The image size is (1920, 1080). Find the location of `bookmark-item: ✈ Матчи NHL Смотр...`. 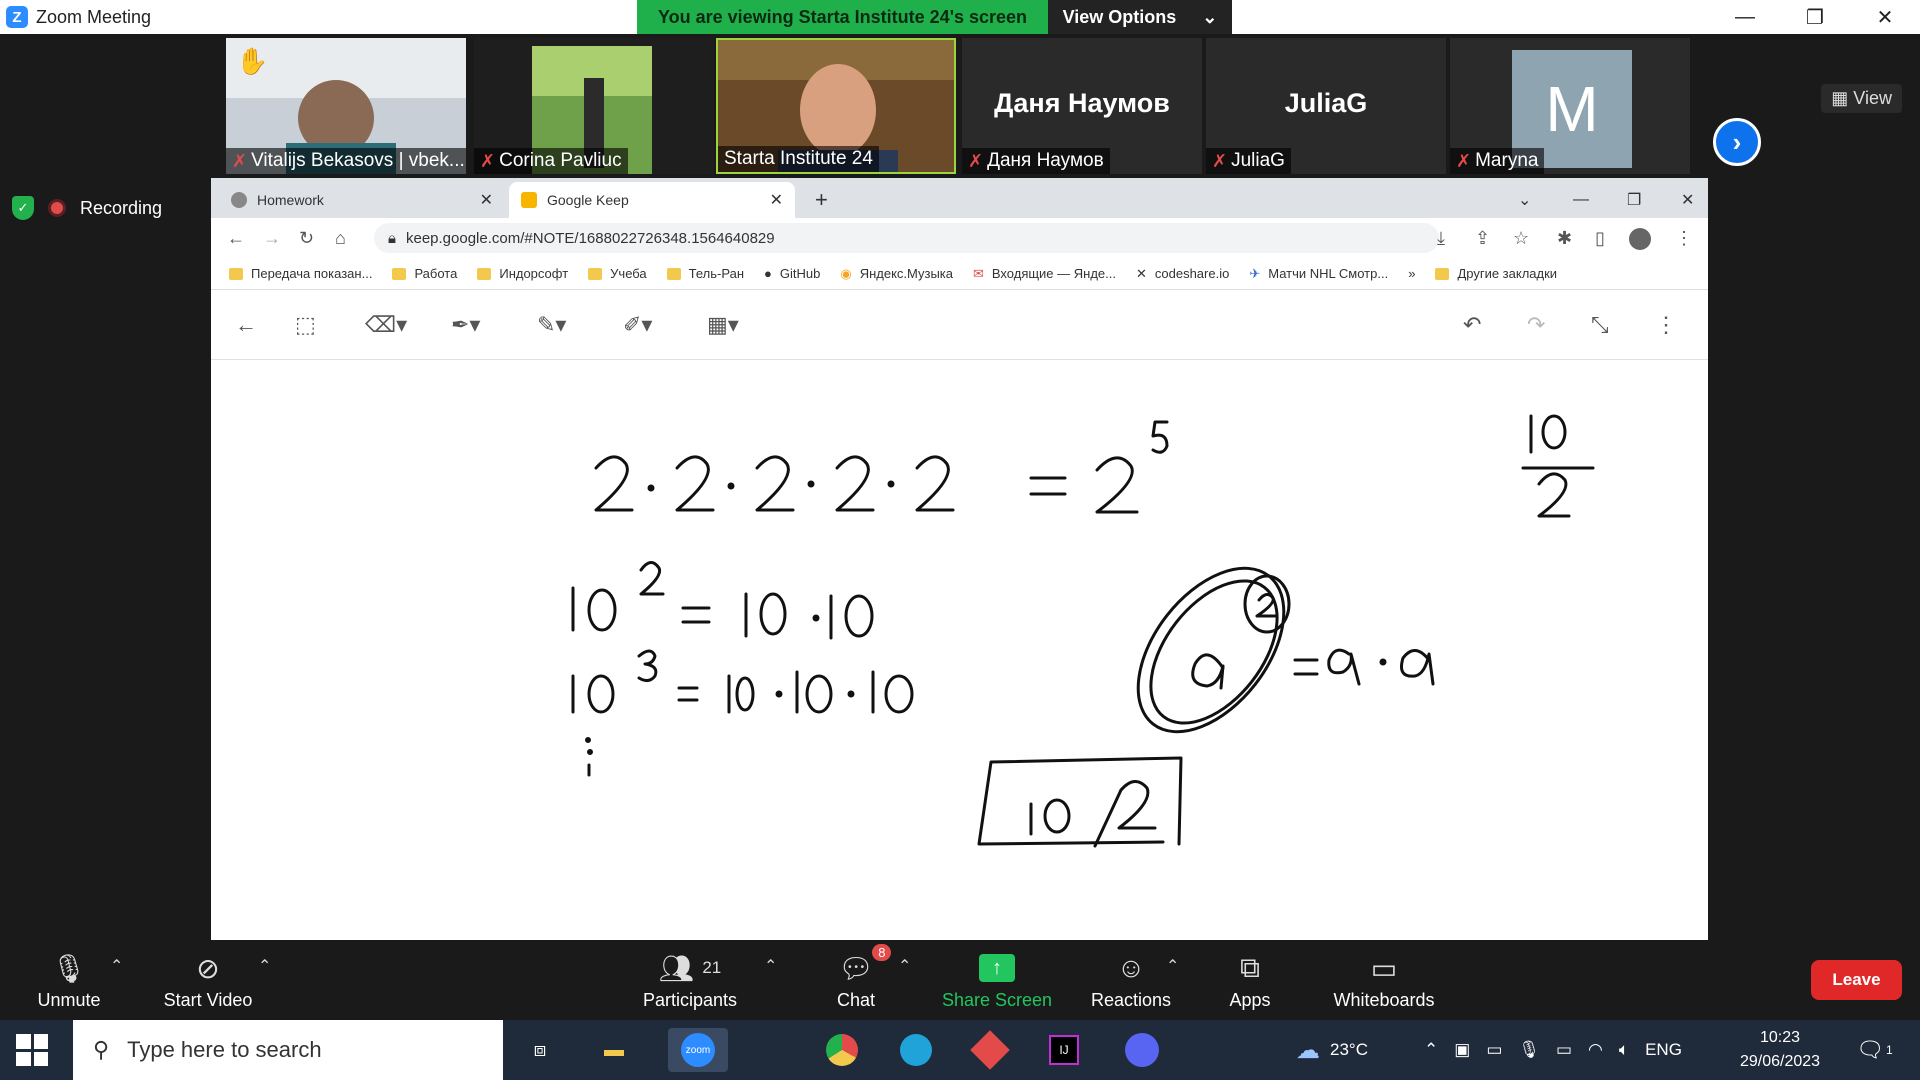

bookmark-item: ✈ Матчи NHL Смотр... is located at coordinates (1318, 274).